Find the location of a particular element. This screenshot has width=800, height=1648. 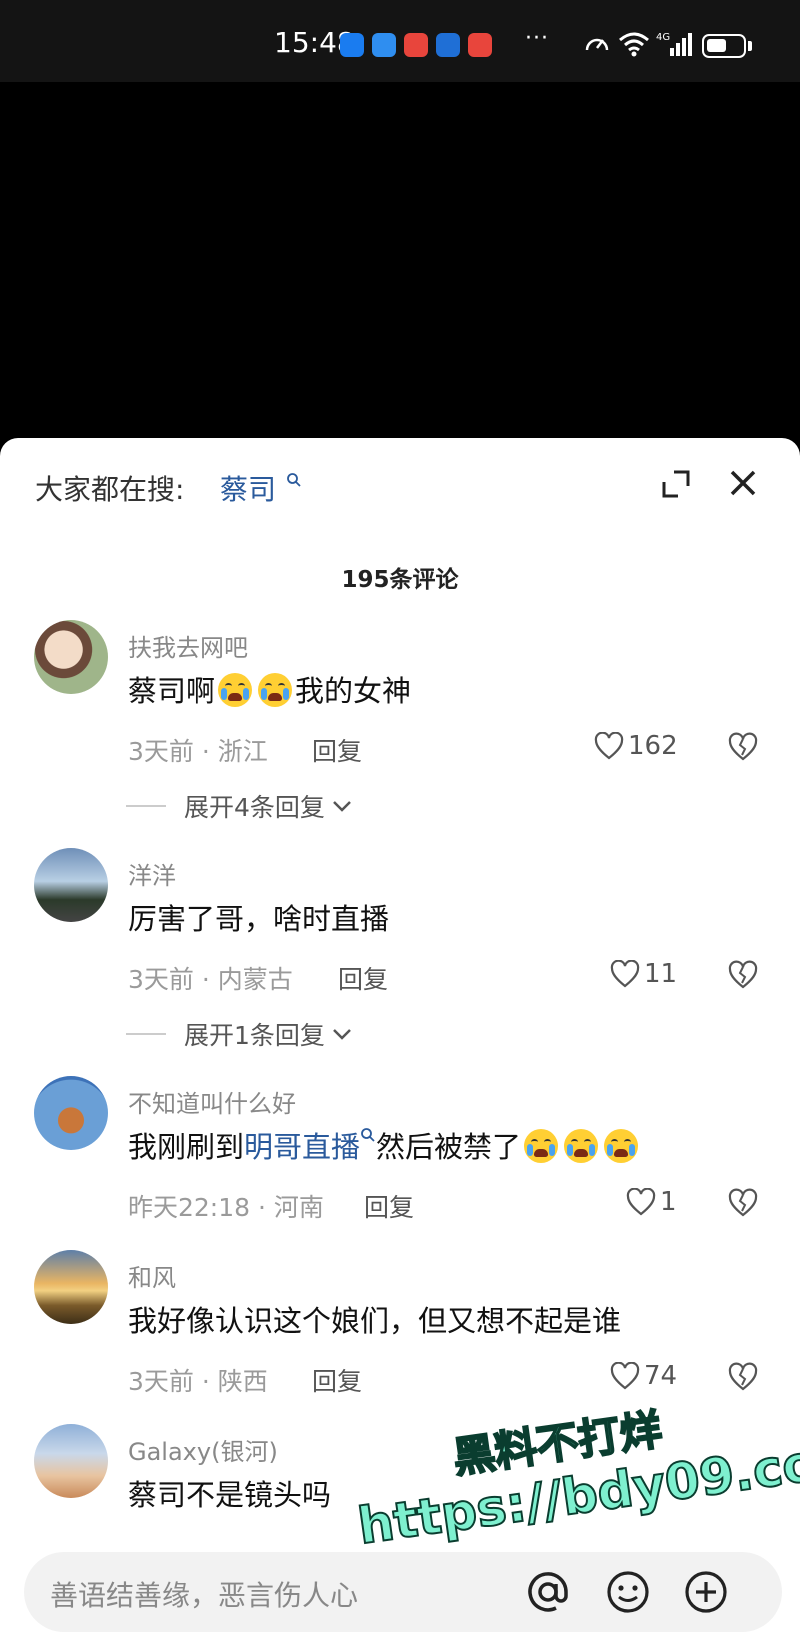

emoji-icon is located at coordinates (628, 1592).